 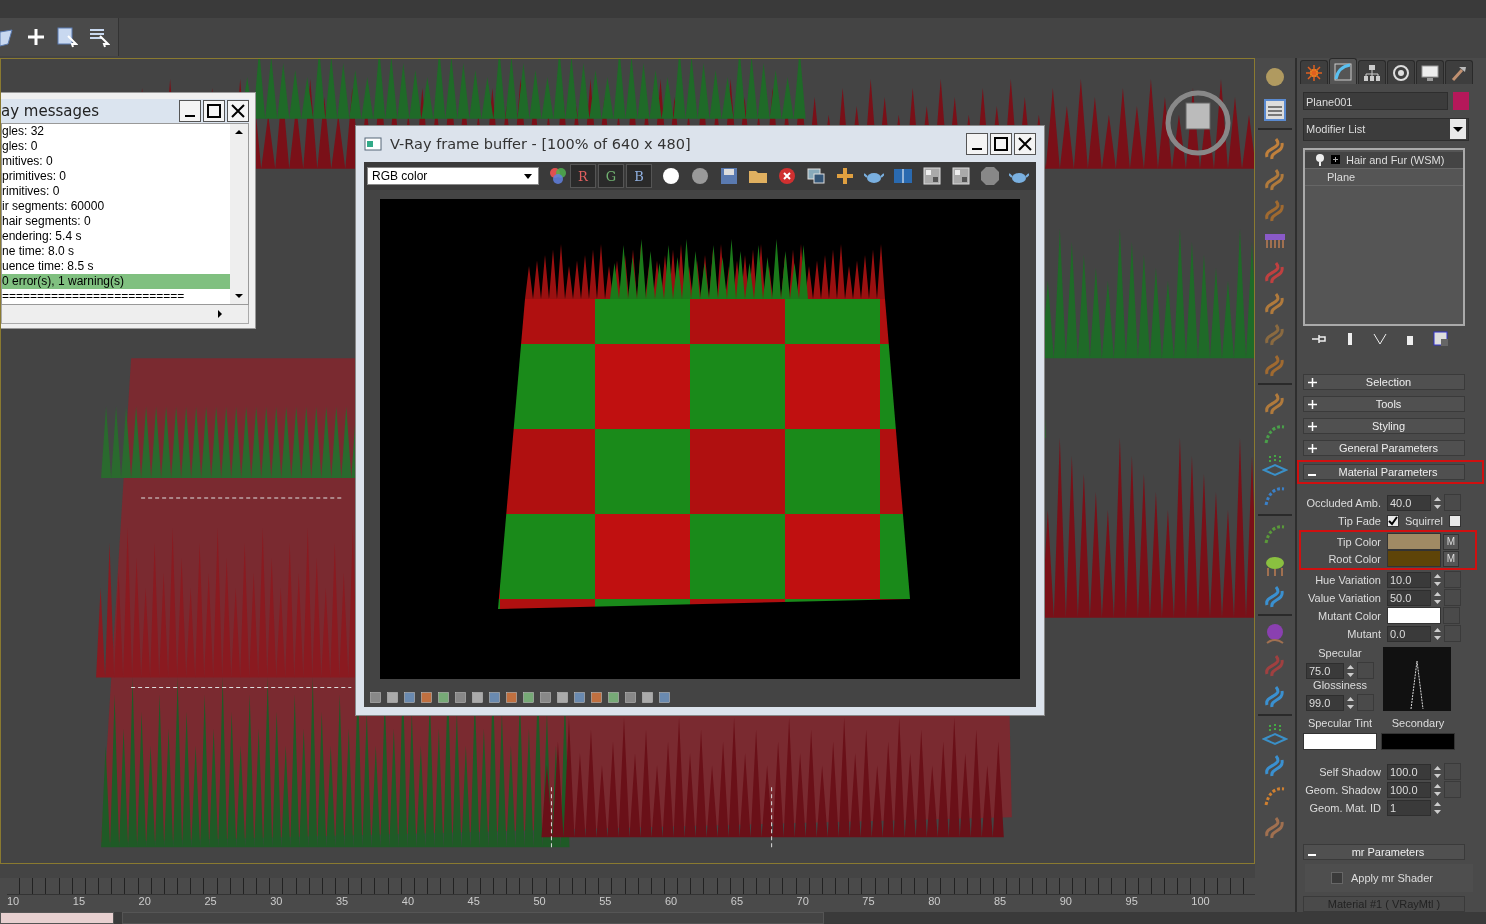 I want to click on monitor-icon, so click(x=1430, y=72).